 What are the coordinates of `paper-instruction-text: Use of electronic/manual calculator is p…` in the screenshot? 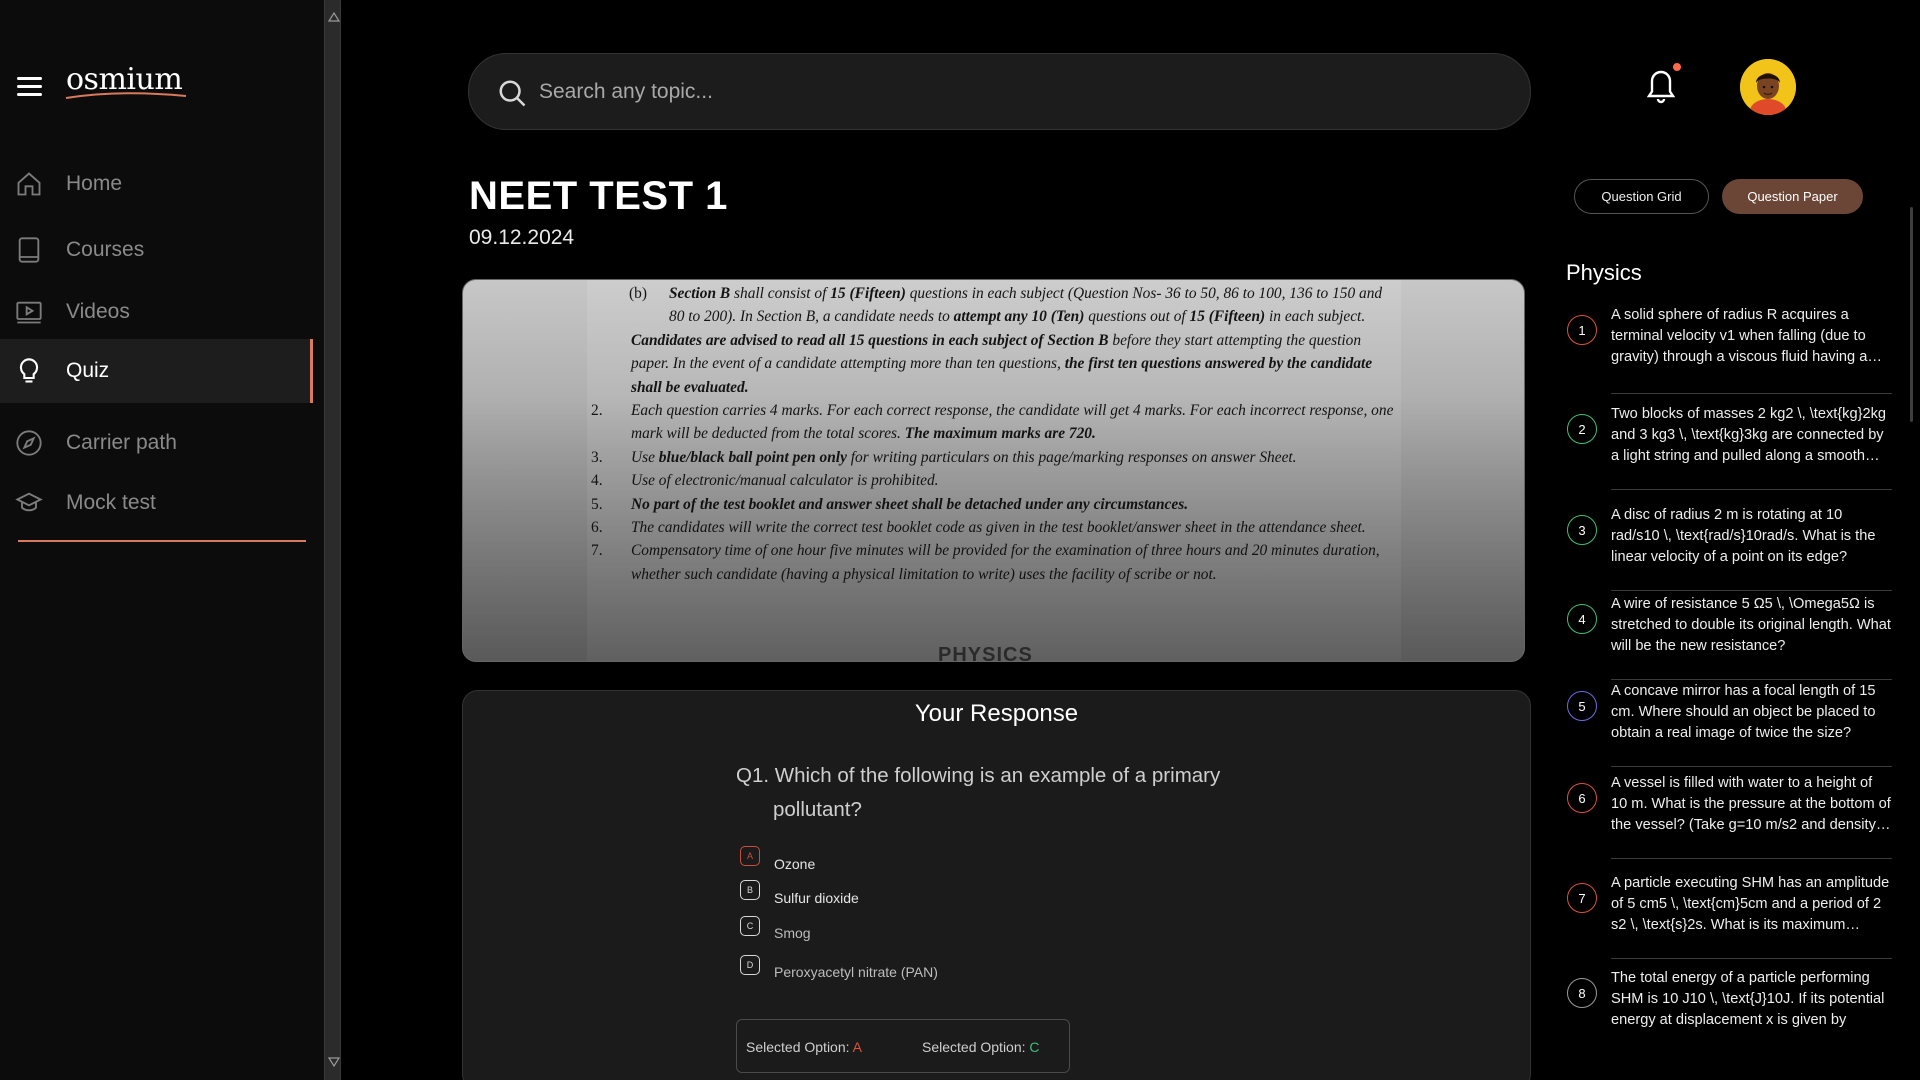 It's located at (785, 481).